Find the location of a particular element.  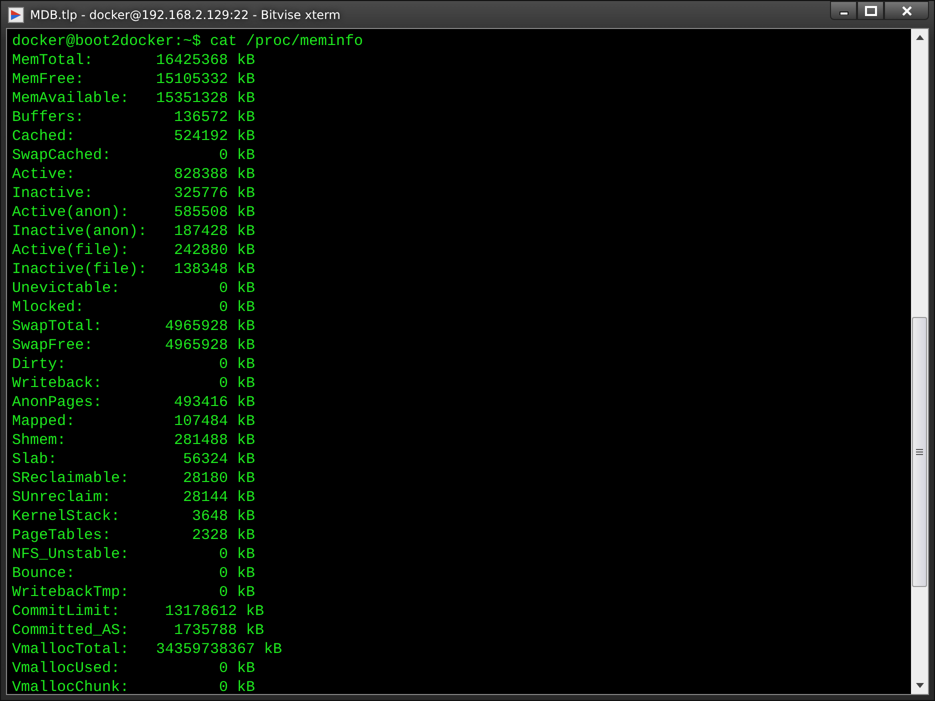

window-title: MDB.tlp - docker@192.168.2.129:22 - Bitvise xterm is located at coordinates (185, 15).